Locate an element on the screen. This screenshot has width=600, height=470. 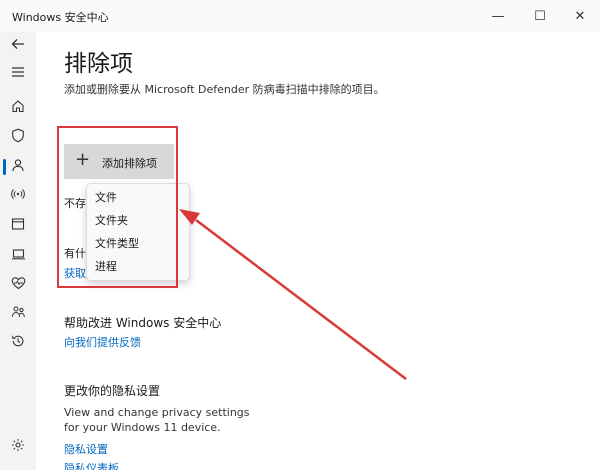
privacy-dashboard-link: 隐私仪表板 is located at coordinates (91, 465).